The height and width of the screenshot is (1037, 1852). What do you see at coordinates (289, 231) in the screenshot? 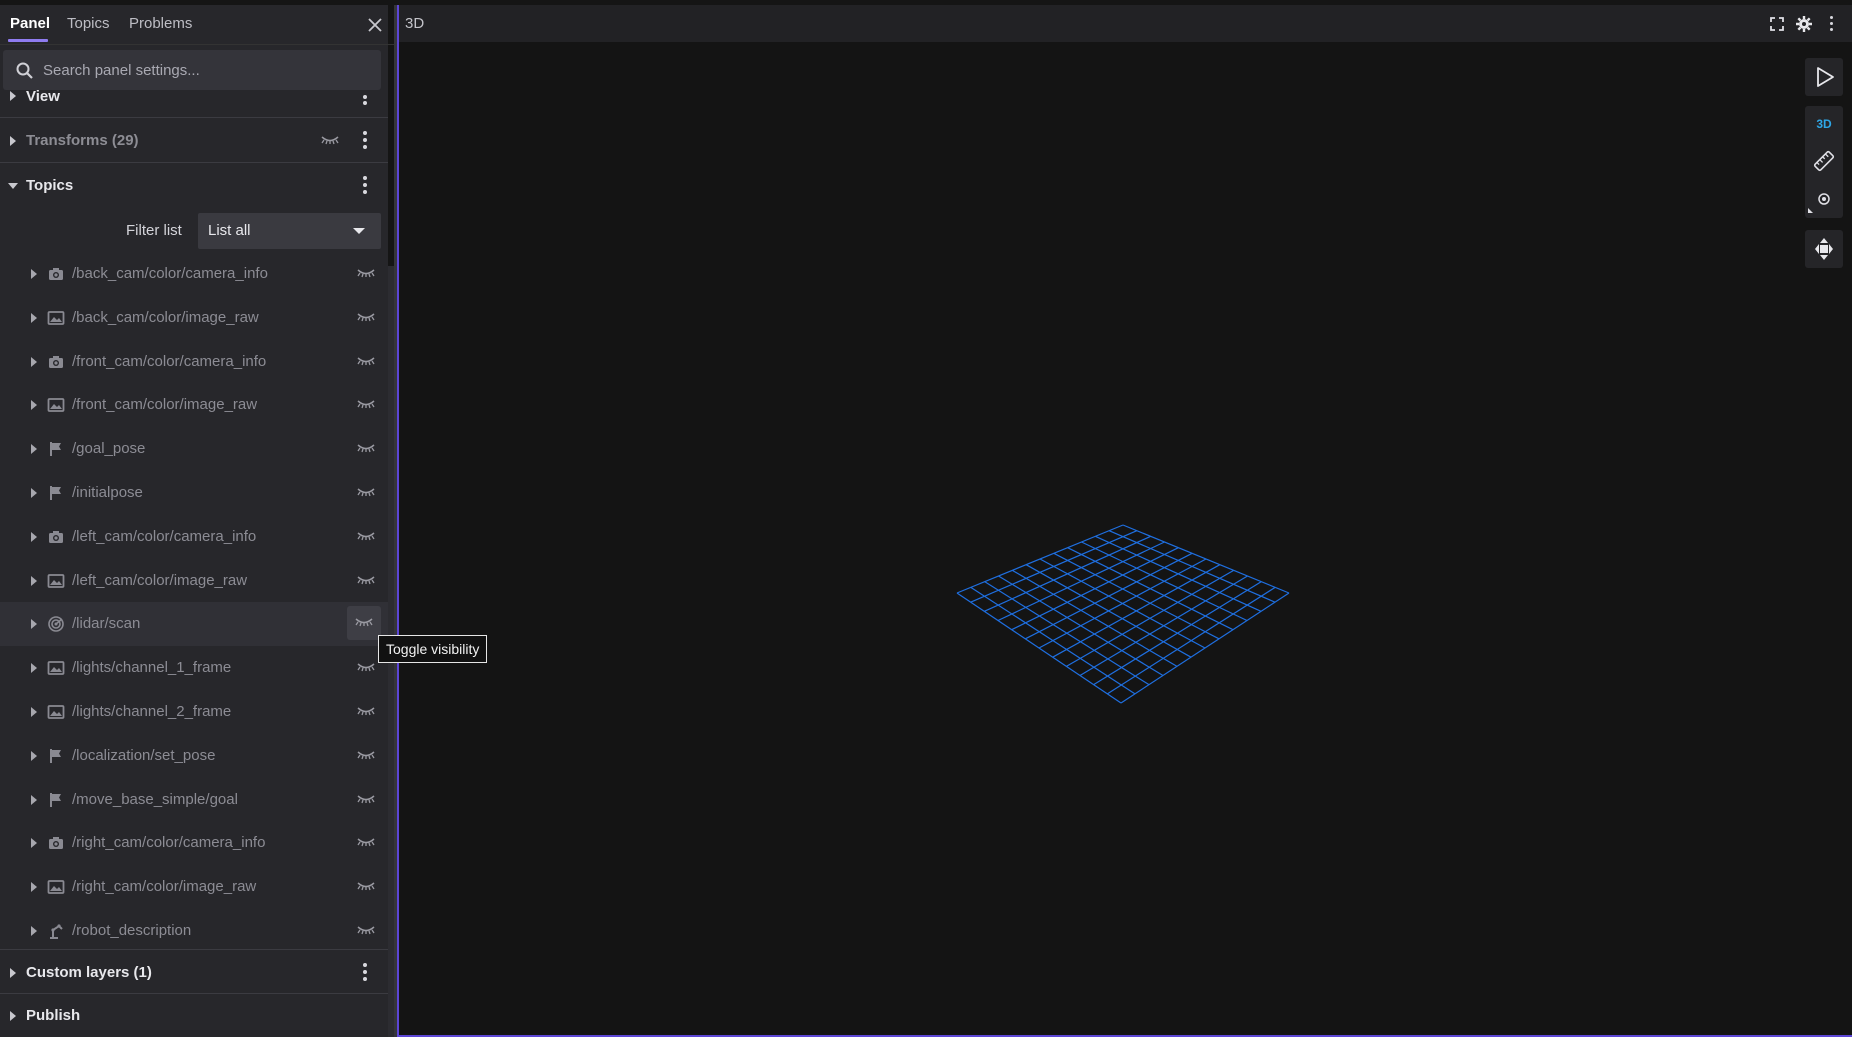
I see `filter-list-select: List all` at bounding box center [289, 231].